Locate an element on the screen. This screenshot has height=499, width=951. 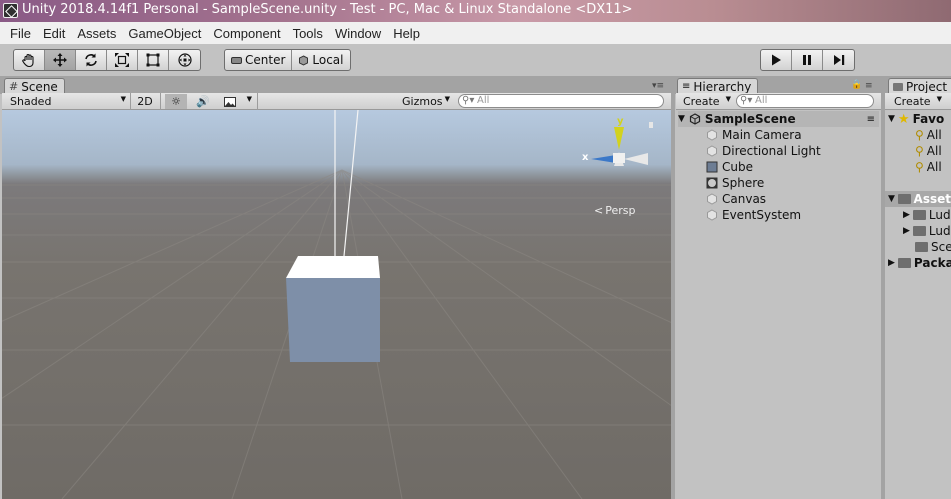
hierarchy-control-bar: Create ▼ ⚲▾ All is located at coordinates (778, 101).